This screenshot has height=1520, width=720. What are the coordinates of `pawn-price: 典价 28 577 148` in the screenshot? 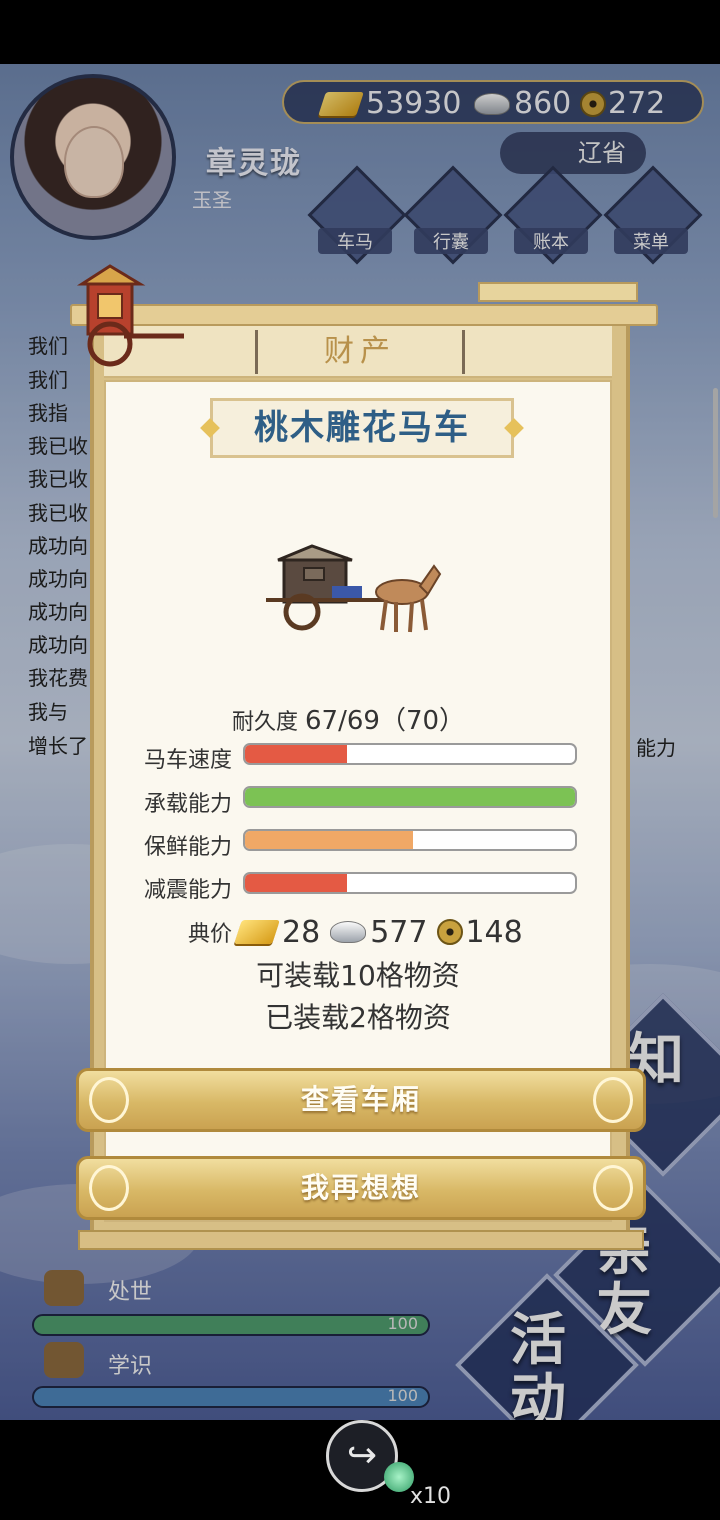 It's located at (355, 932).